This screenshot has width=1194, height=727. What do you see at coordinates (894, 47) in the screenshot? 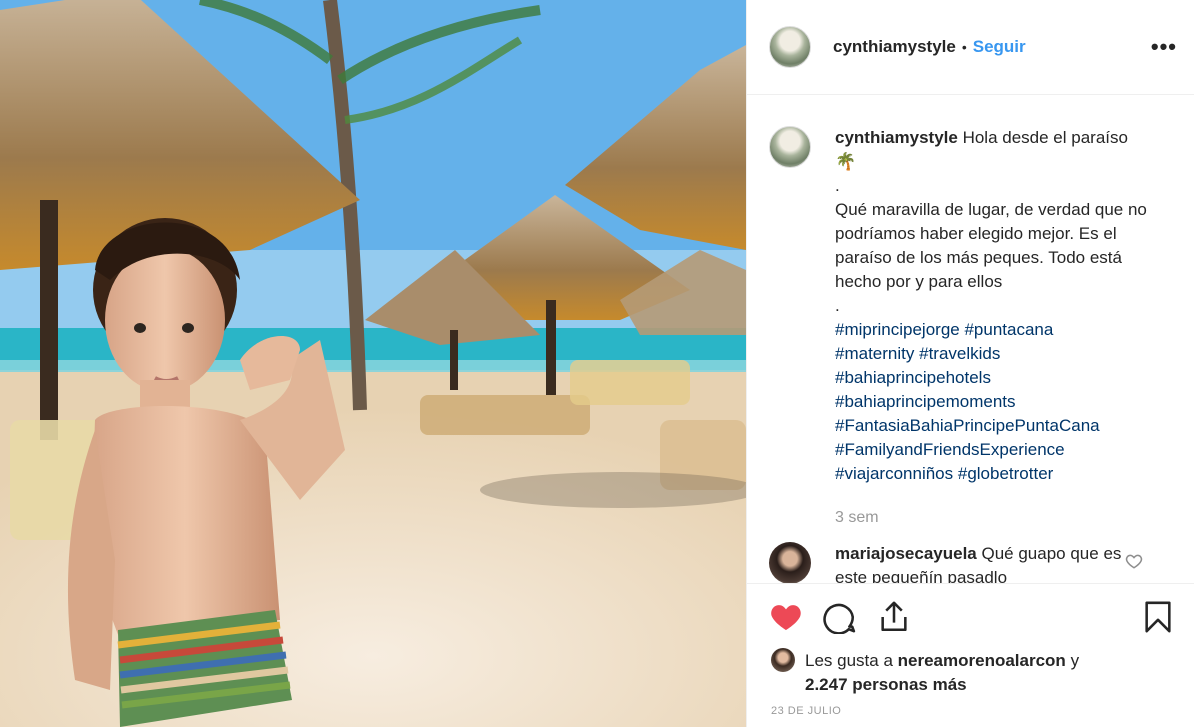
I see `author-username: cynthiamystyle` at bounding box center [894, 47].